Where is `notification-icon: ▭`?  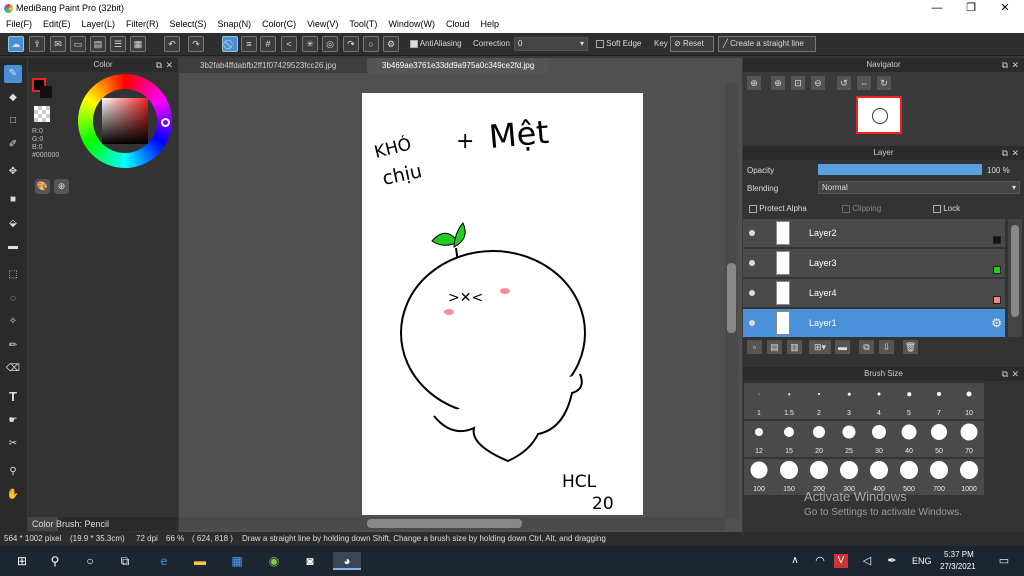 notification-icon: ▭ is located at coordinates (1004, 561).